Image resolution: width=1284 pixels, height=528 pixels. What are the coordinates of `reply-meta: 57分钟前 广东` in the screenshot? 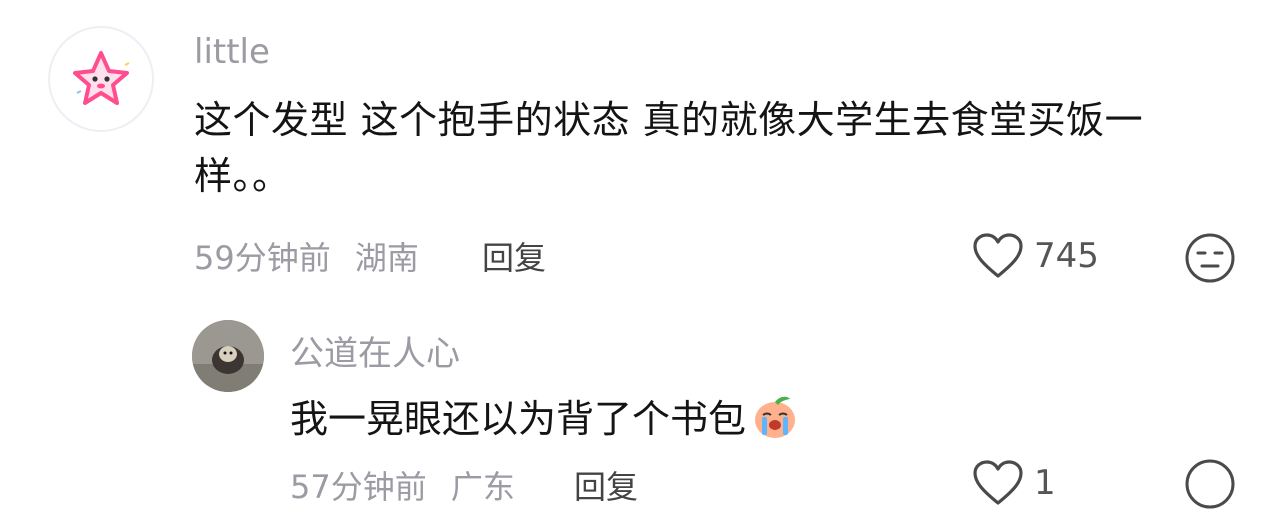 It's located at (402, 485).